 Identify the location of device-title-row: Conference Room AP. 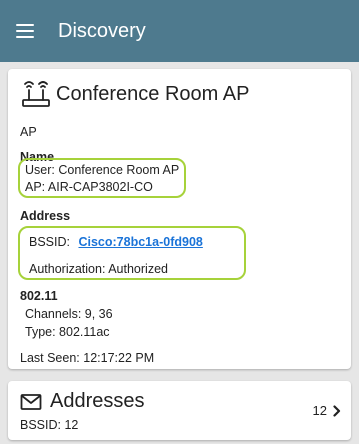
(134, 94).